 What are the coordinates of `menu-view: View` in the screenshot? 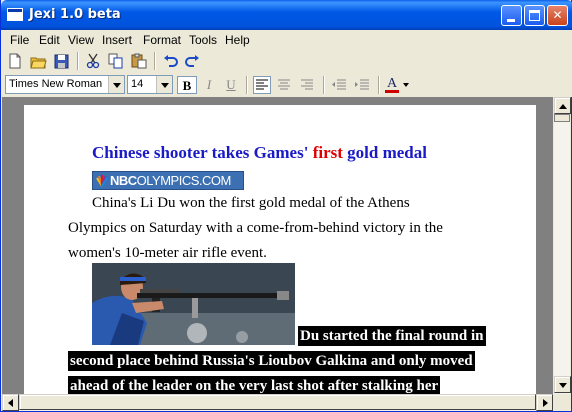 It's located at (81, 40).